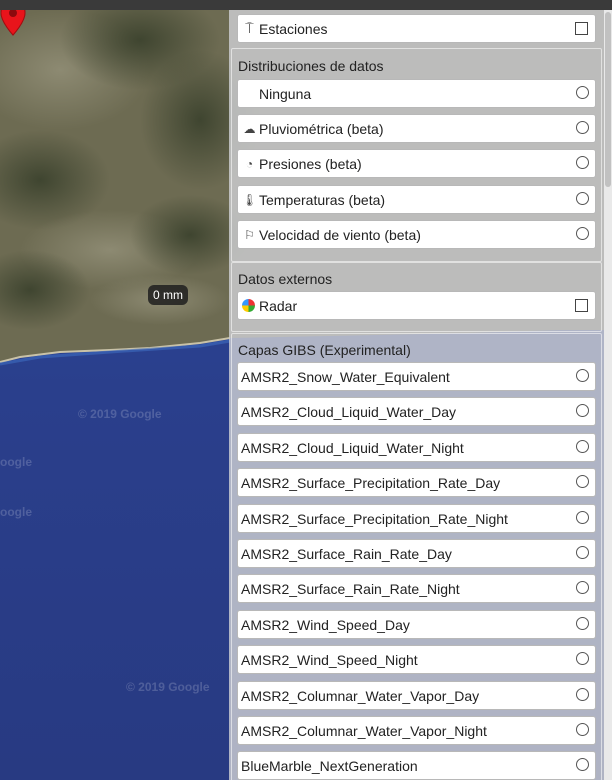 The height and width of the screenshot is (780, 612). I want to click on gibs-layer-label: AMSR2_Cloud_Liquid_Water_Day, so click(349, 411).